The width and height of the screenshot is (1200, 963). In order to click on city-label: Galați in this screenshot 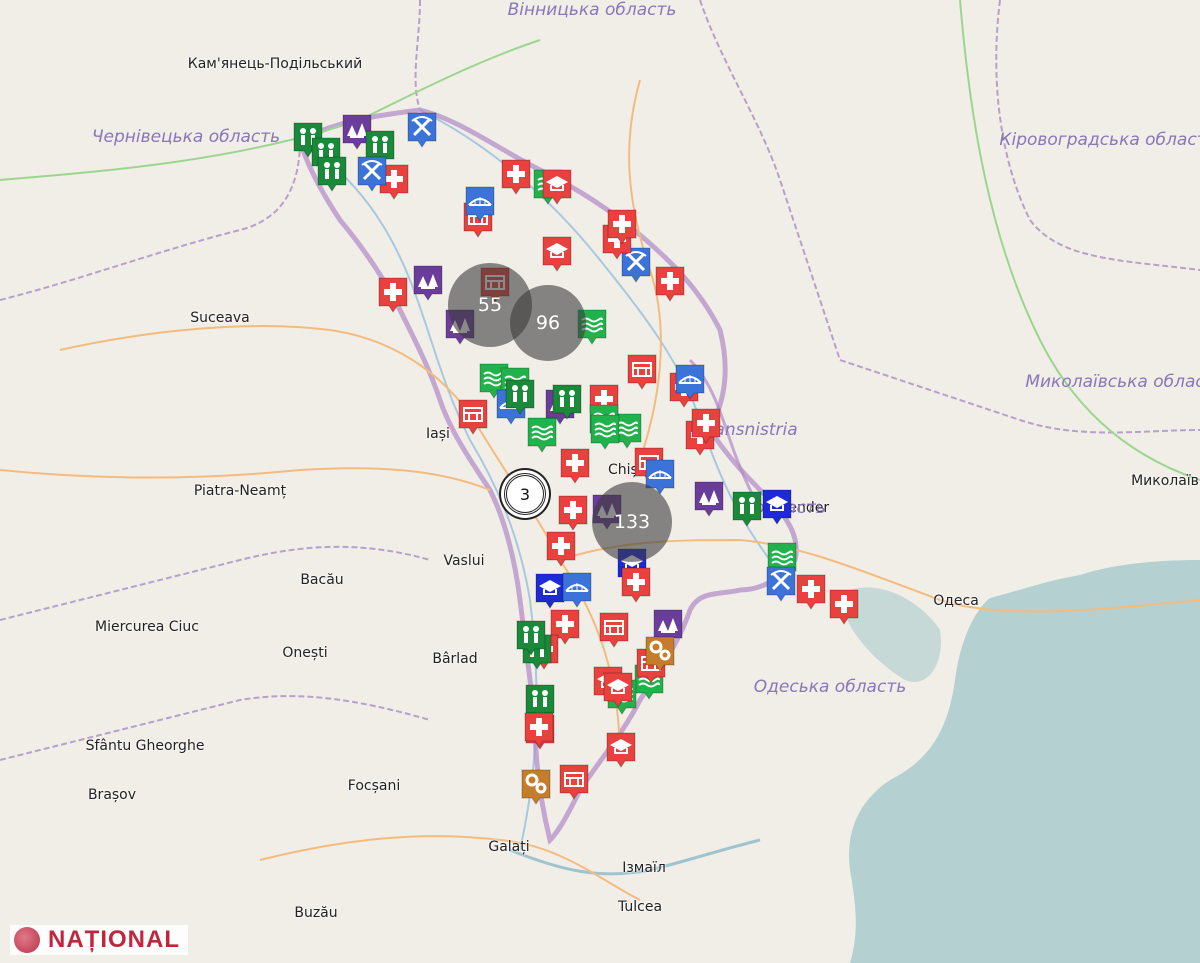, I will do `click(509, 847)`.